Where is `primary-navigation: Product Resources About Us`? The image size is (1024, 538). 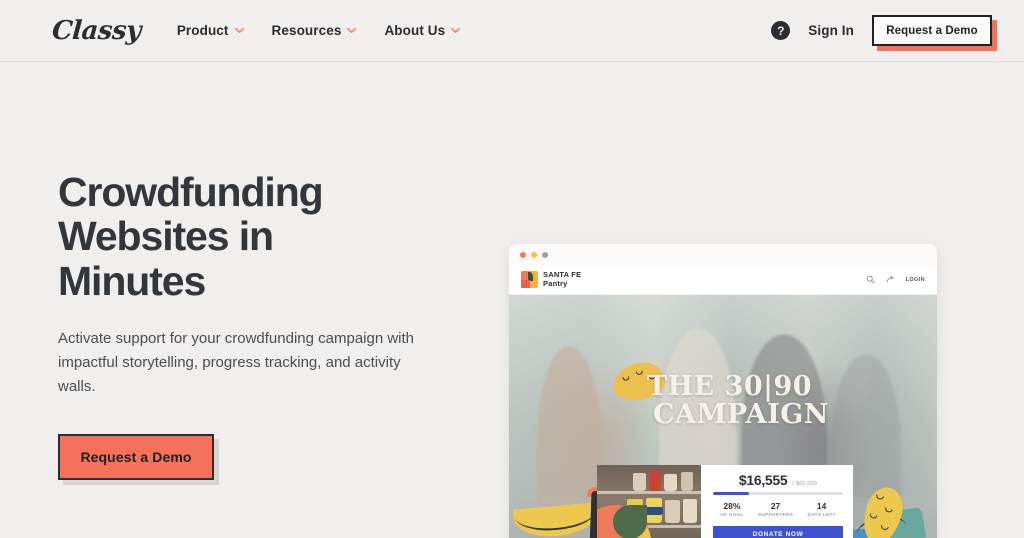 primary-navigation: Product Resources About Us is located at coordinates (319, 30).